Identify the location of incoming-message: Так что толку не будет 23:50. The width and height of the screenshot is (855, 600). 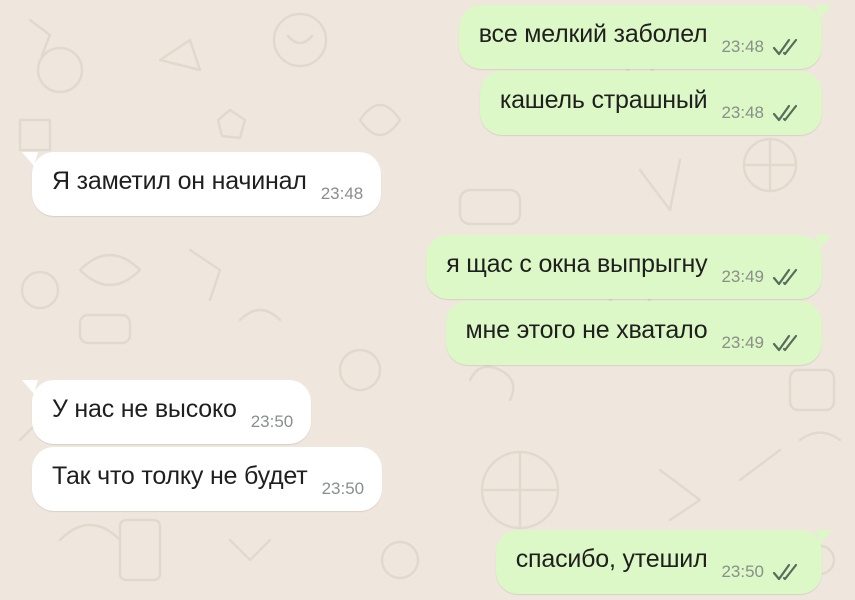
(207, 479).